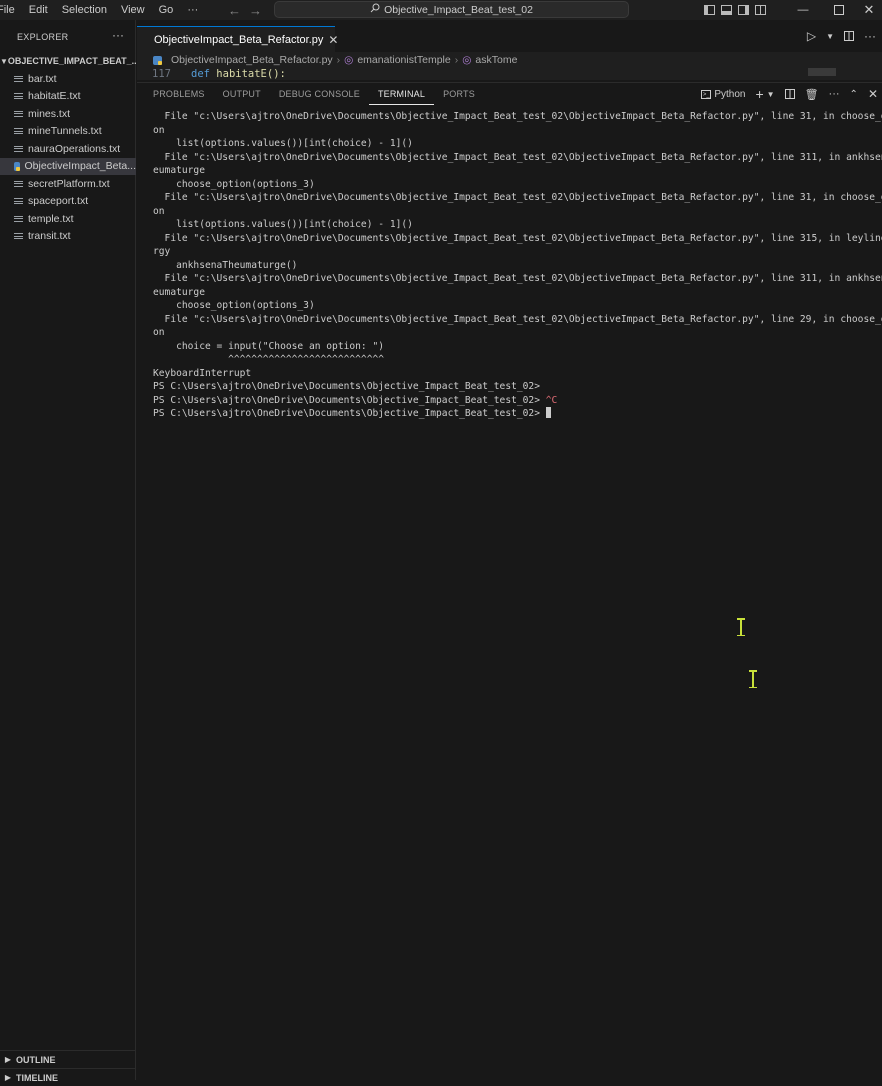 The height and width of the screenshot is (1086, 882). I want to click on breadcrumb-file: ObjectiveImpact_Beta_Refactor.py, so click(252, 60).